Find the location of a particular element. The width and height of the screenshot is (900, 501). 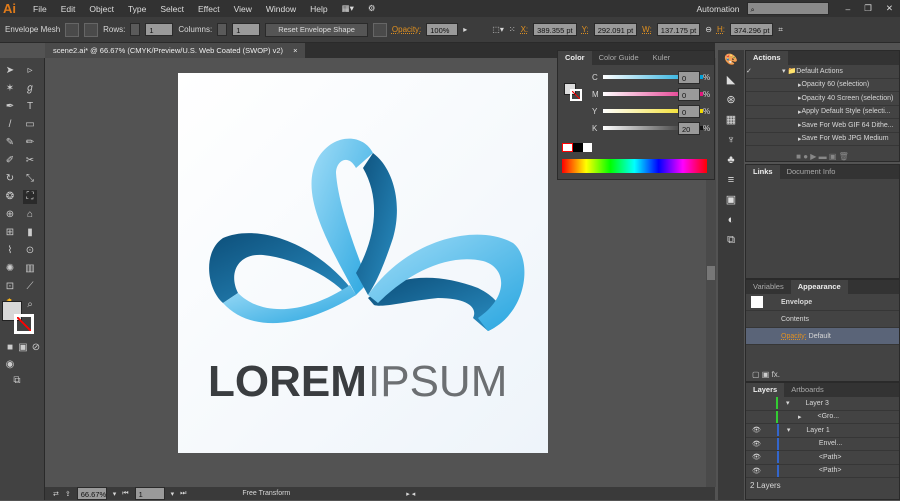

envelope-options-icon is located at coordinates (379, 29).